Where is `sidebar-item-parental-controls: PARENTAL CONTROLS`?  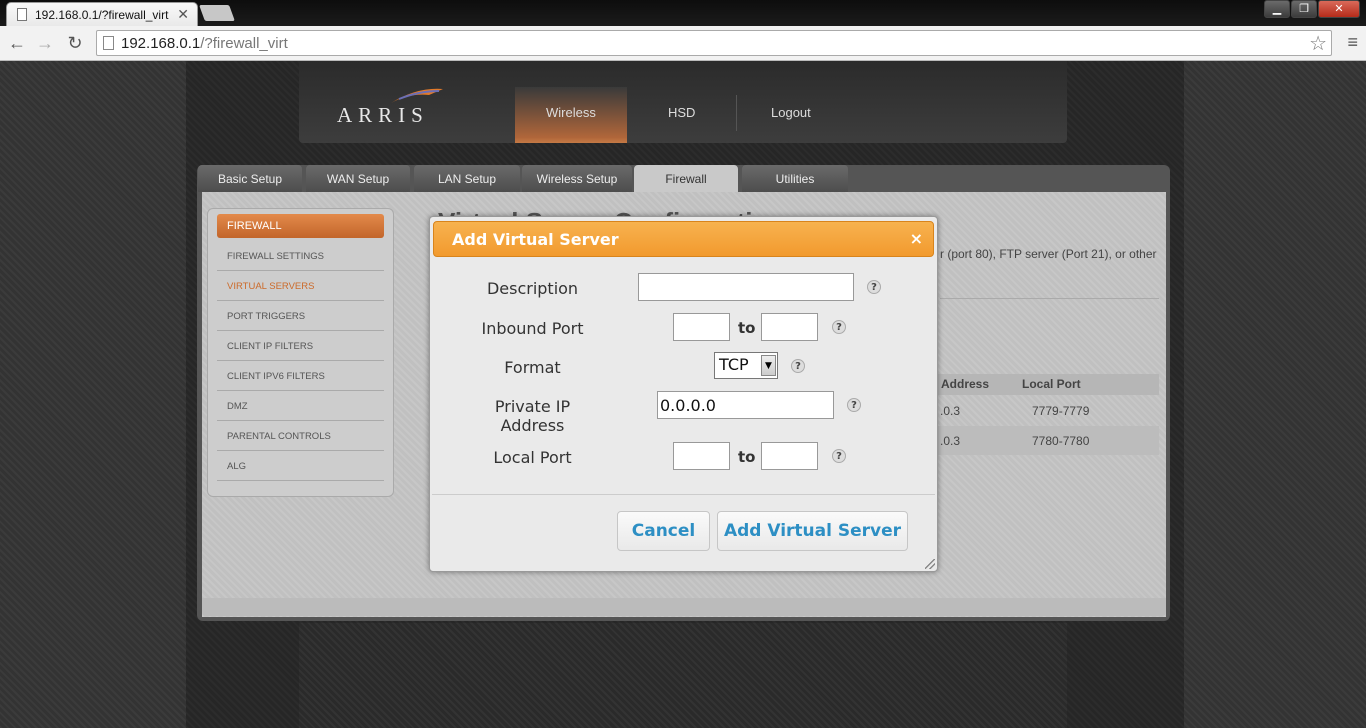 sidebar-item-parental-controls: PARENTAL CONTROLS is located at coordinates (300, 436).